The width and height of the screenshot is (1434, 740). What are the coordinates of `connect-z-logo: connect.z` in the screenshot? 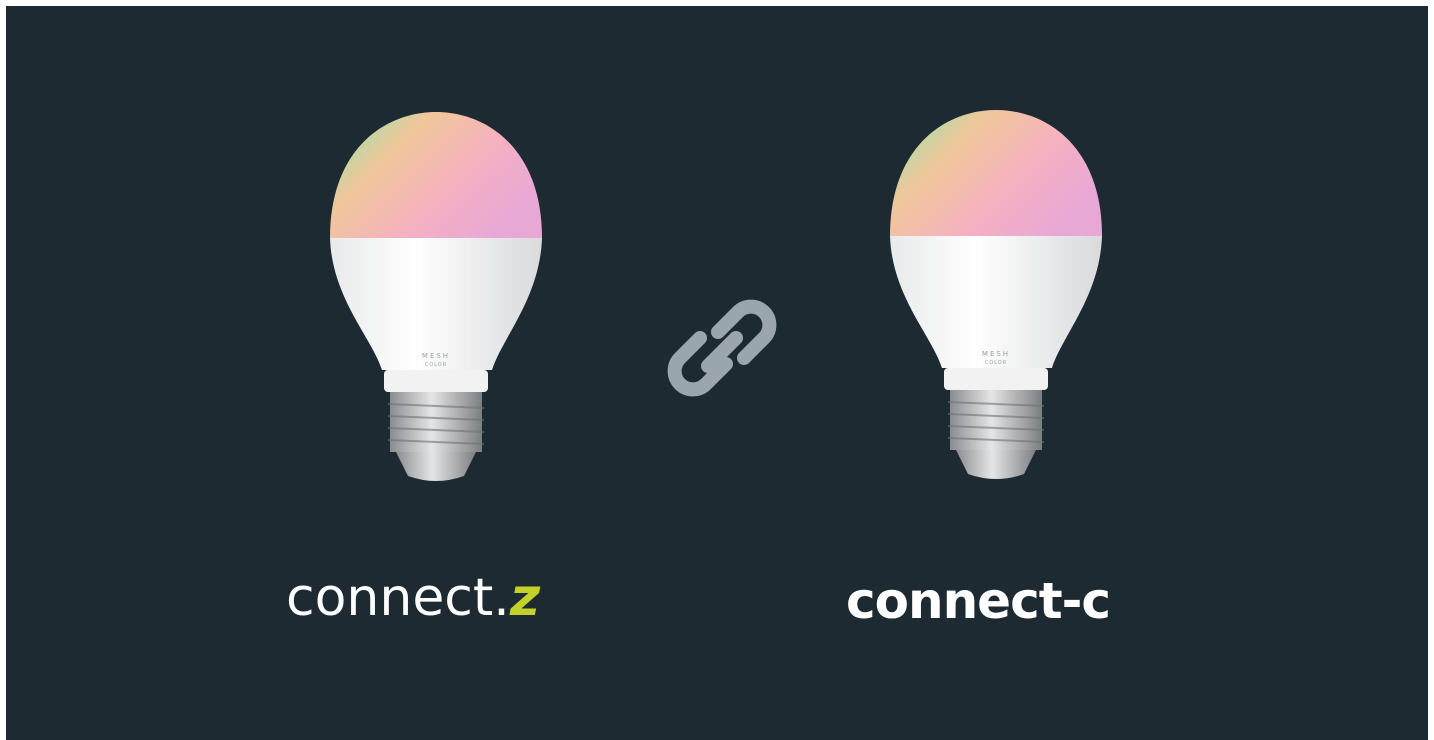 It's located at (413, 598).